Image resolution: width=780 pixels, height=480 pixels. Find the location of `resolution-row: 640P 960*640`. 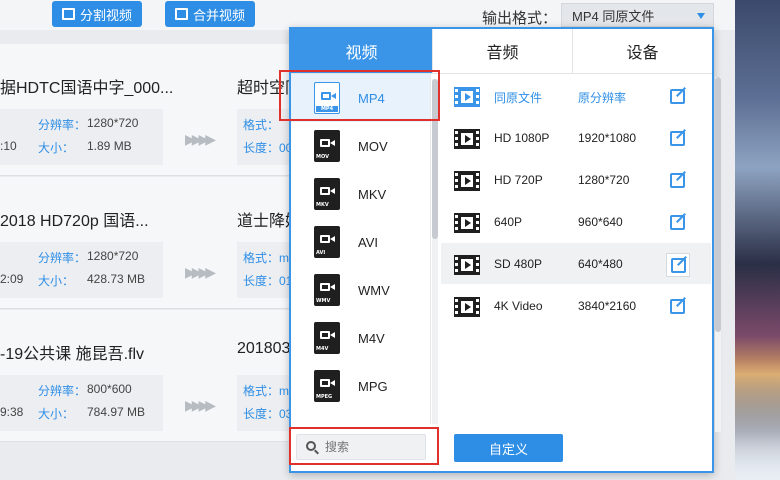

resolution-row: 640P 960*640 is located at coordinates (576, 221).